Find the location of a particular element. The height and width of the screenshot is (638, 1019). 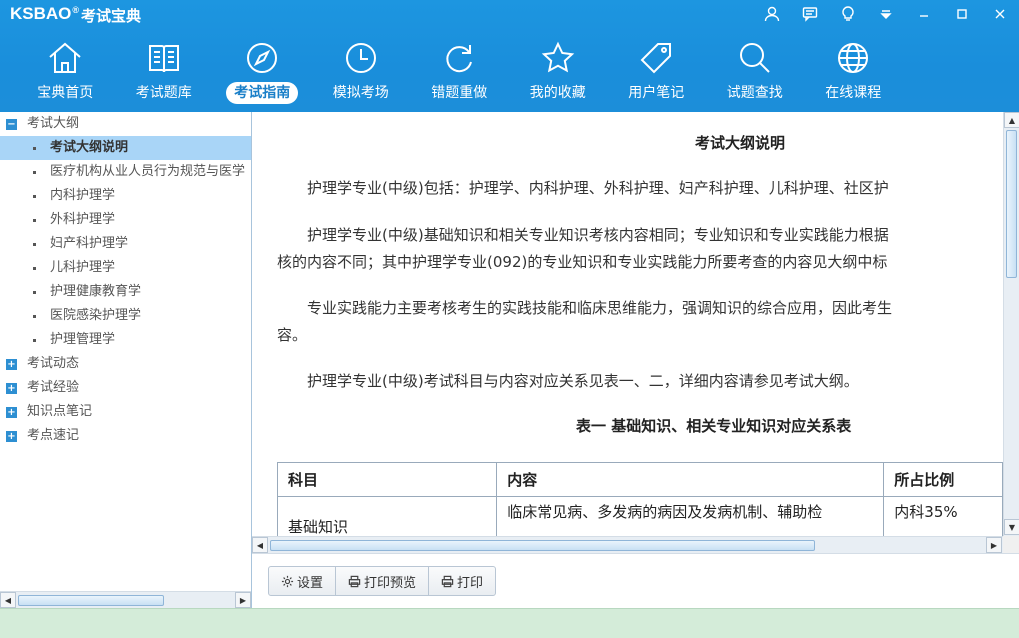

refresh-icon is located at coordinates (459, 58).